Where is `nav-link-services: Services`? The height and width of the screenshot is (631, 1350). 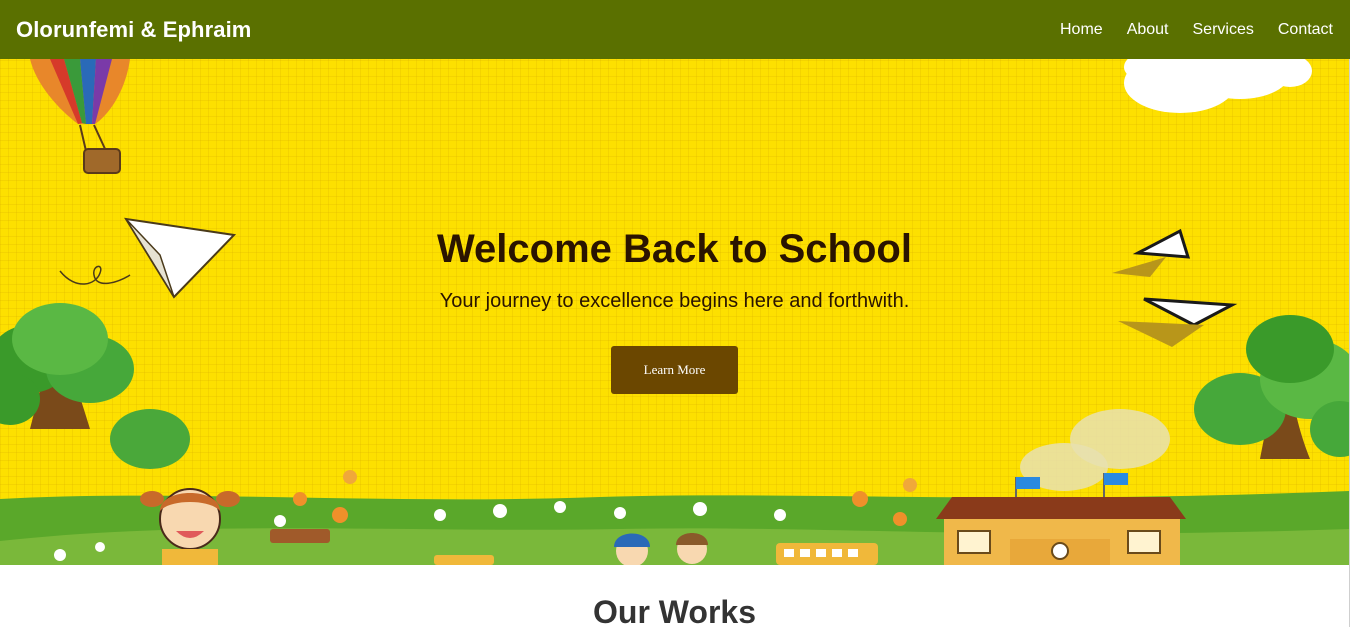
nav-link-services: Services is located at coordinates (1223, 30).